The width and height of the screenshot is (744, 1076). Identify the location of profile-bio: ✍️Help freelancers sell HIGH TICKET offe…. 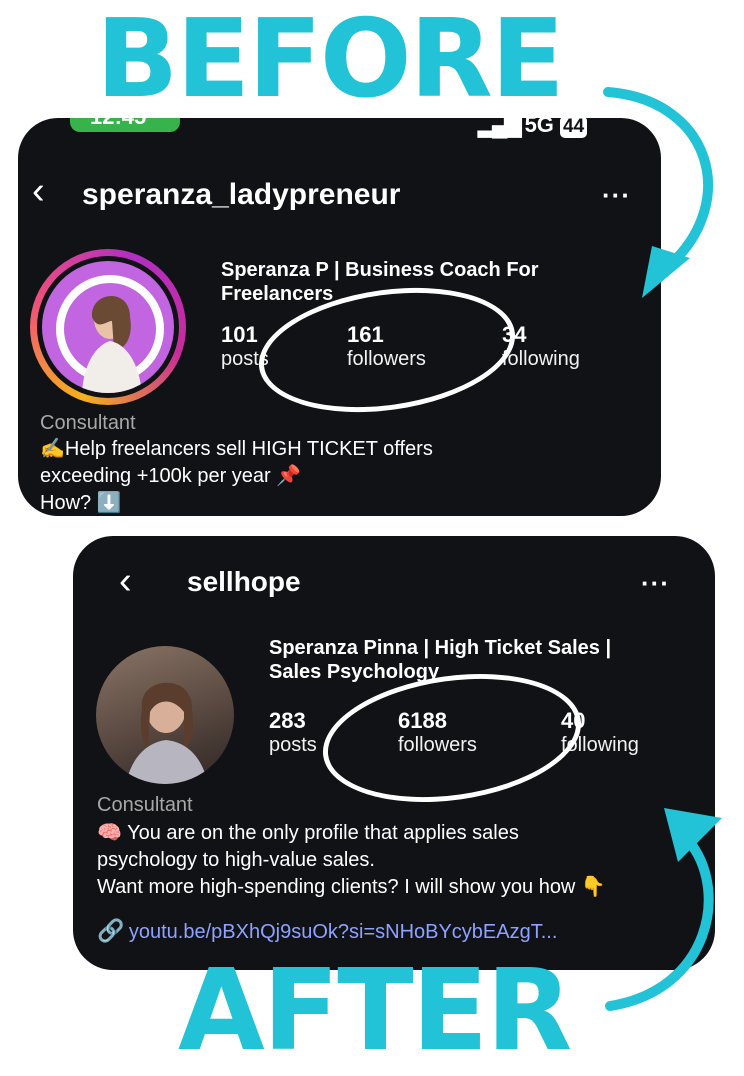
(236, 476).